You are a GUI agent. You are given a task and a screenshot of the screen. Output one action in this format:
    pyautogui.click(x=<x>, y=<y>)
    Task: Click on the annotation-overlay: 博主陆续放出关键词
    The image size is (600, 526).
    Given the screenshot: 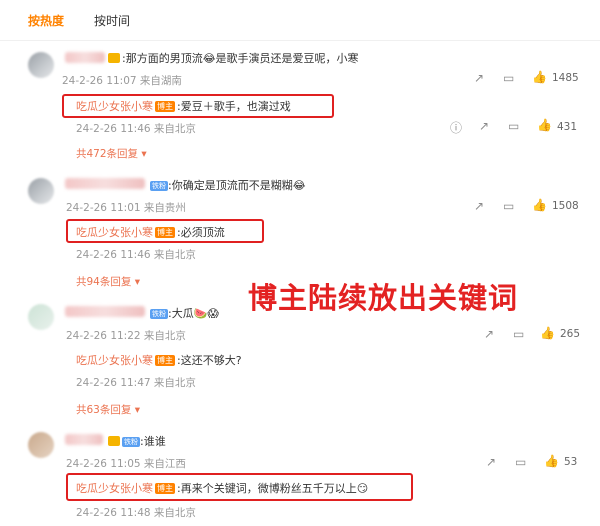 What is the action you would take?
    pyautogui.click(x=383, y=298)
    